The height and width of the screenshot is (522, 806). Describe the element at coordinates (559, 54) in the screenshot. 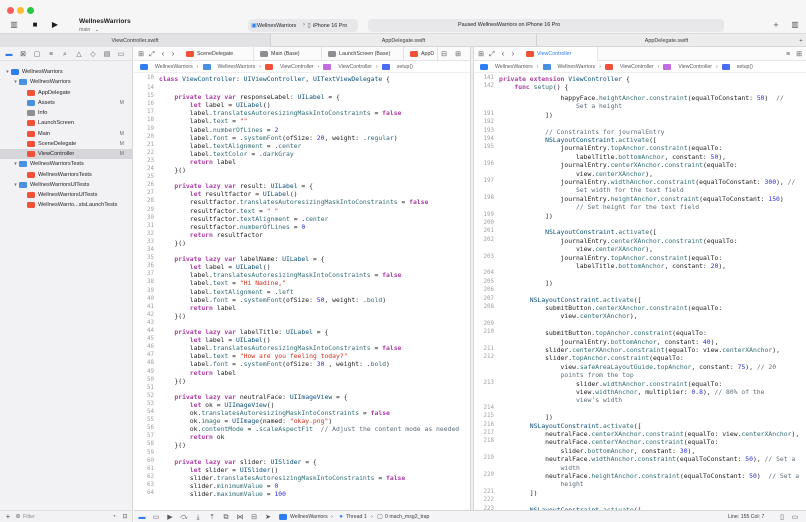

I see `editor-tab-viewcontroller: ViewController` at that location.